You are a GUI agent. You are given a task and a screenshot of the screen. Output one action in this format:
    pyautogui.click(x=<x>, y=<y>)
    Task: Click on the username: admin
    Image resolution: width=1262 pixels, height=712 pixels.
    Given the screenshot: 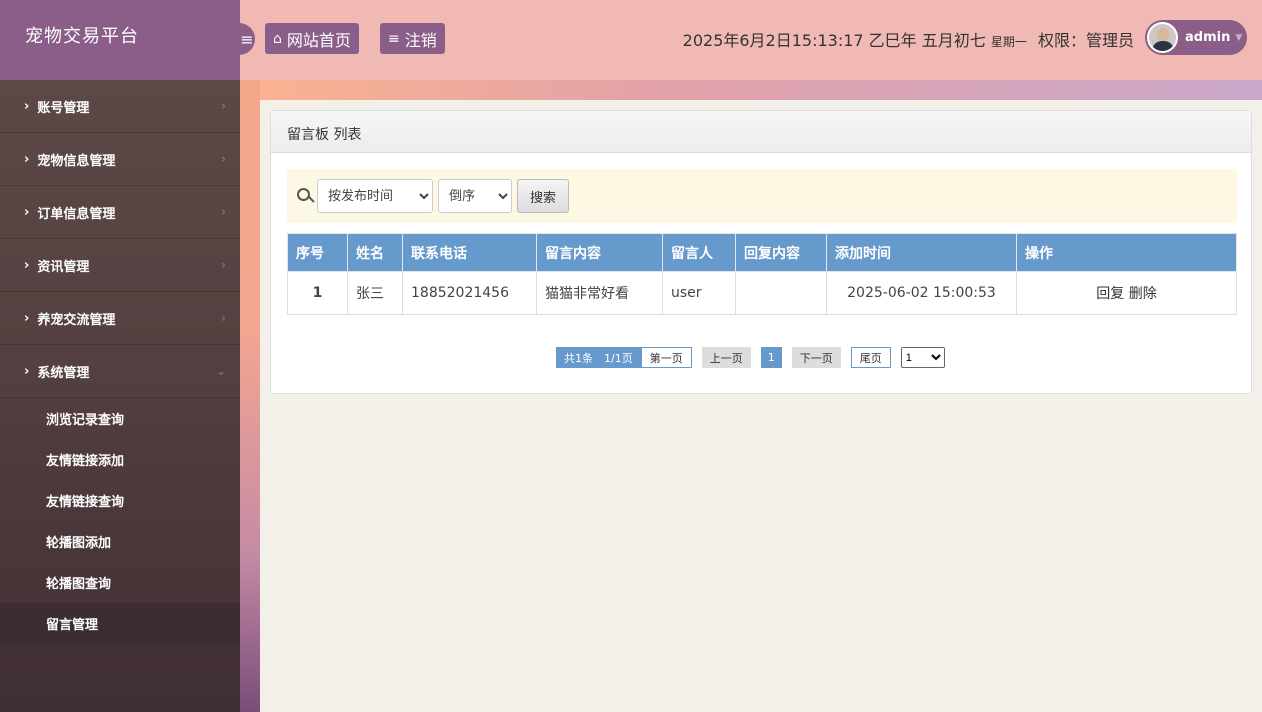 What is the action you would take?
    pyautogui.click(x=1208, y=37)
    